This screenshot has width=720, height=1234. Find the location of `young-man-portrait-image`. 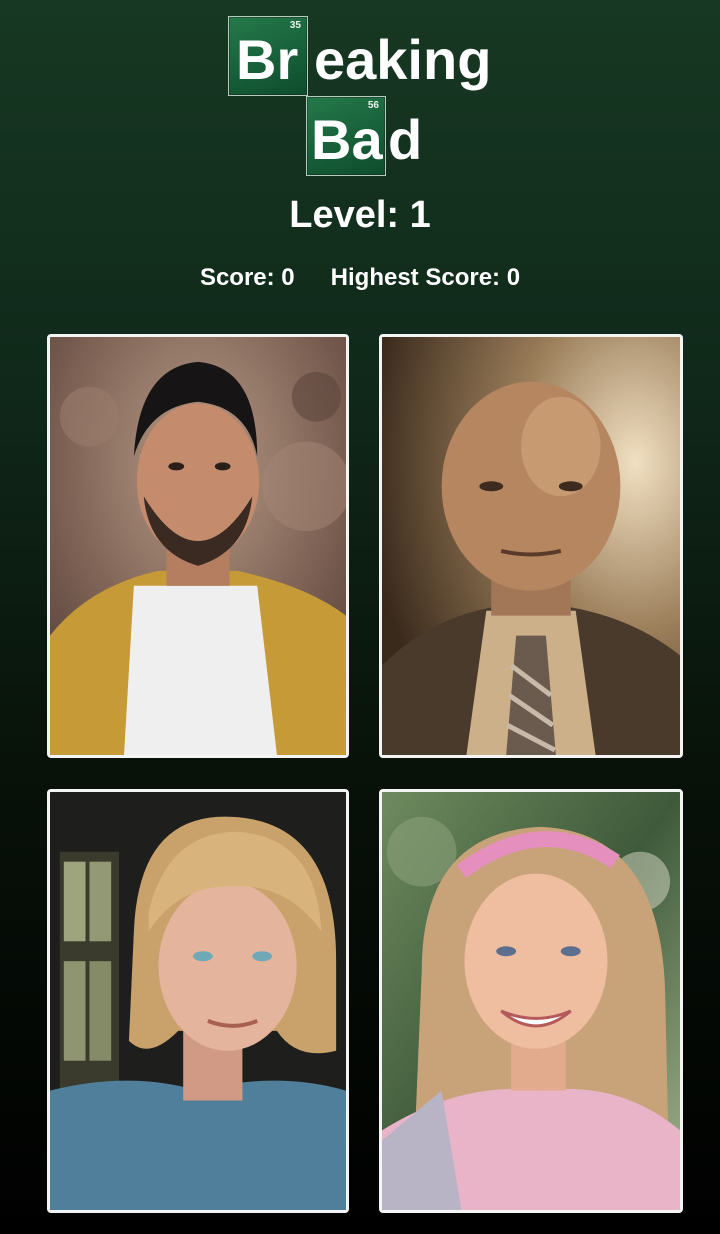

young-man-portrait-image is located at coordinates (198, 546).